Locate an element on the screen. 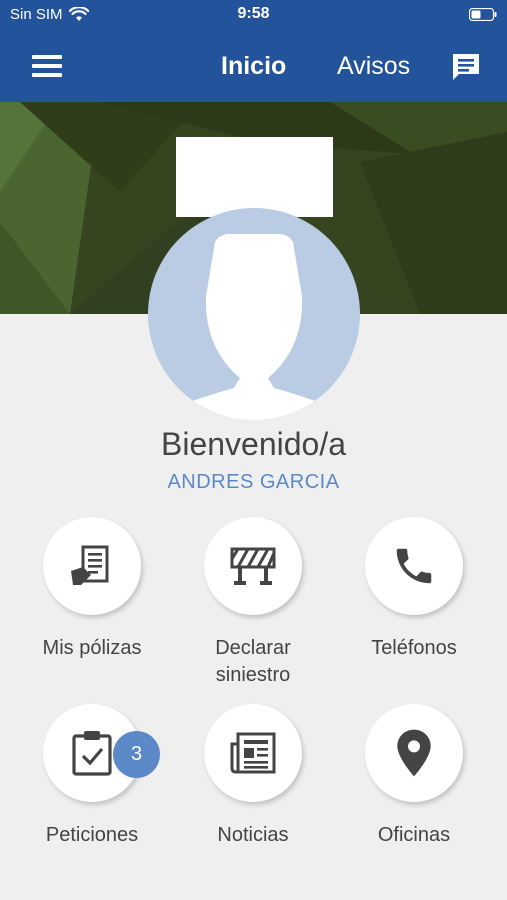 This screenshot has height=900, width=507. newspaper-icon is located at coordinates (253, 753).